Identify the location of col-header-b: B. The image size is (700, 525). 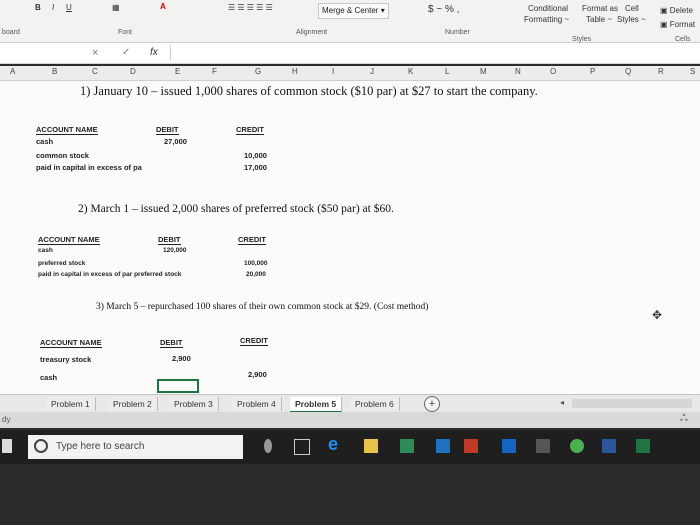
(54, 71).